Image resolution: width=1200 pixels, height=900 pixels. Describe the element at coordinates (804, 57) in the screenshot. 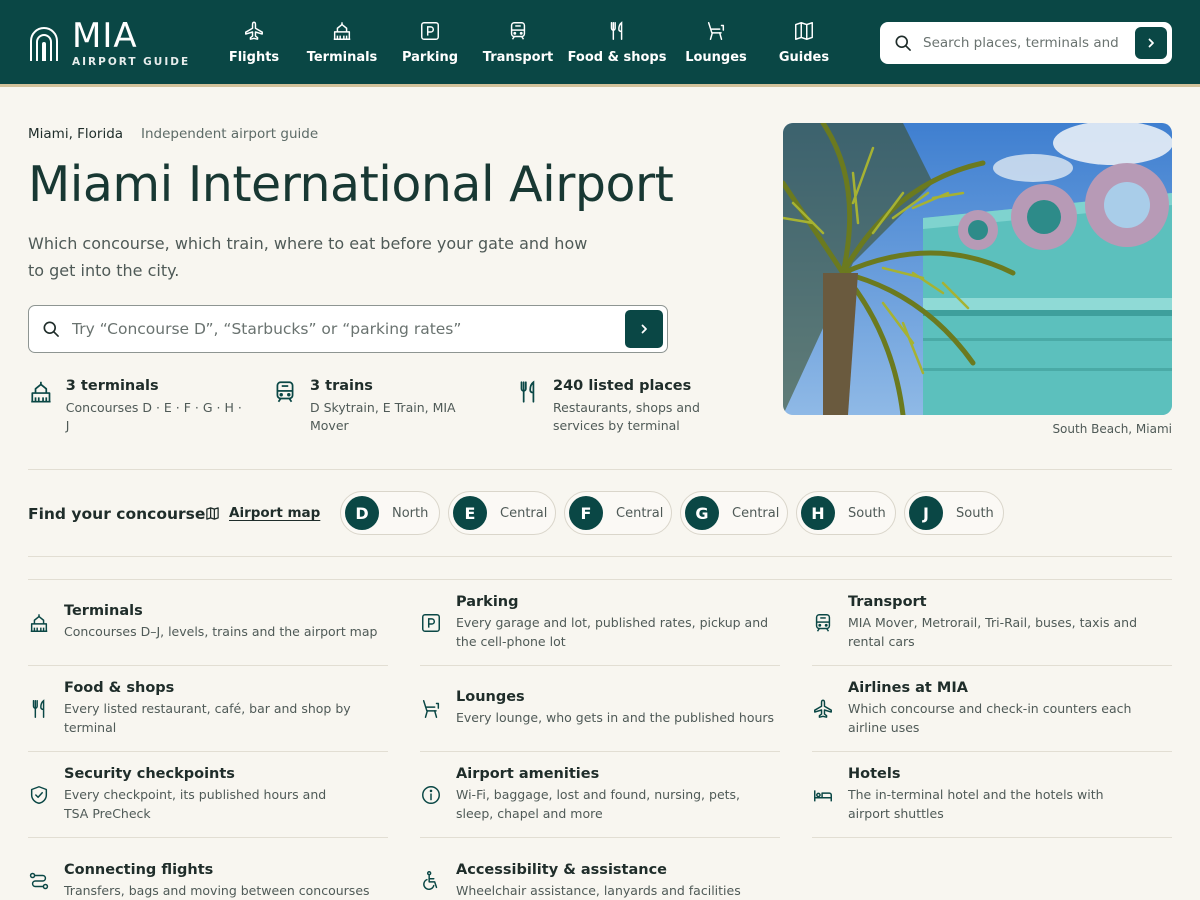

I see `nav-label: Guides` at that location.